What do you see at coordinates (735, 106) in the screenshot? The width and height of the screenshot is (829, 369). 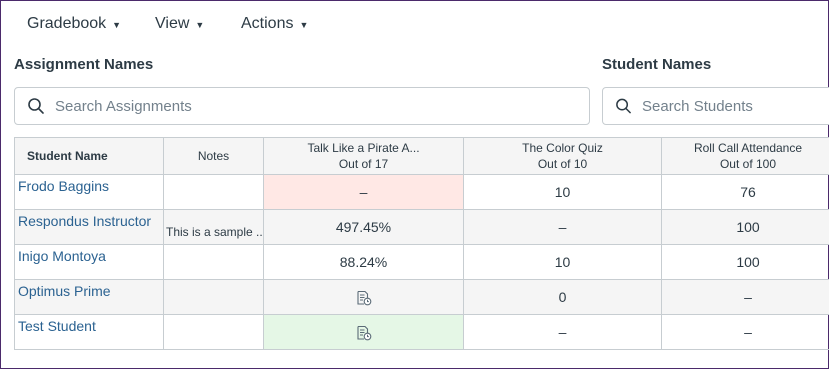 I see `student-search-input` at bounding box center [735, 106].